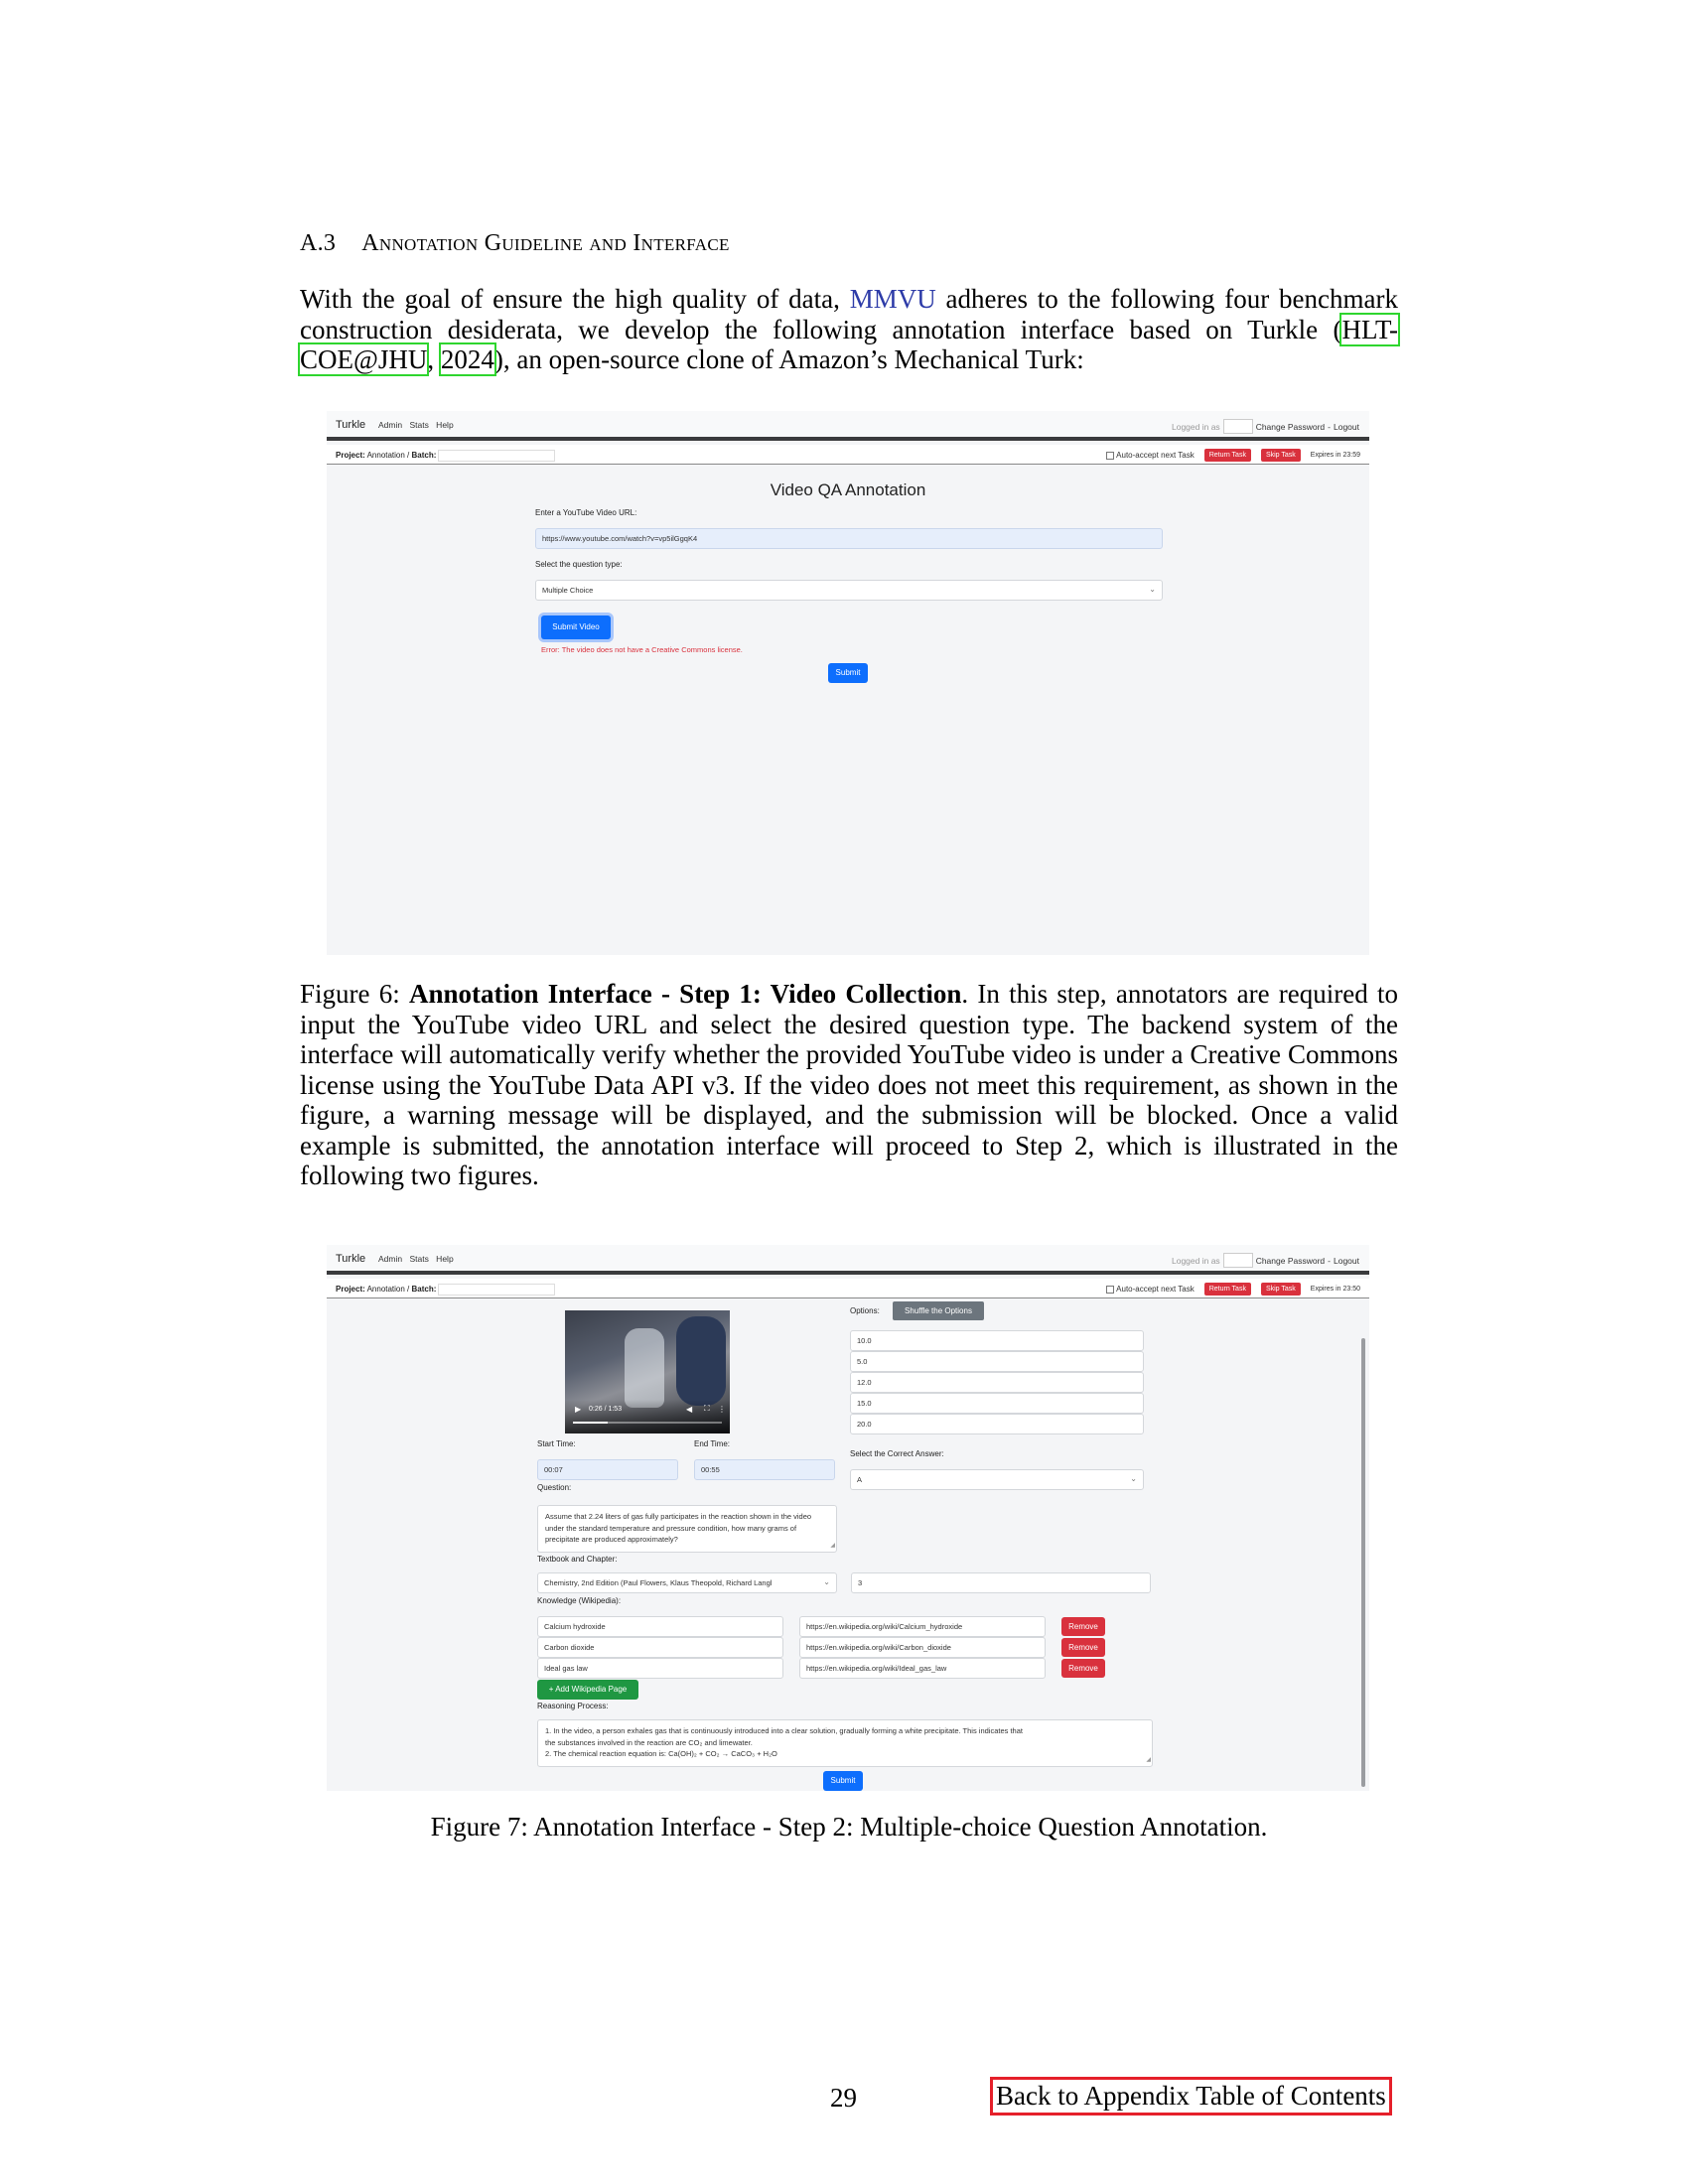 This screenshot has width=1688, height=2184. What do you see at coordinates (576, 627) in the screenshot?
I see `submit-video-button: Submit Video` at bounding box center [576, 627].